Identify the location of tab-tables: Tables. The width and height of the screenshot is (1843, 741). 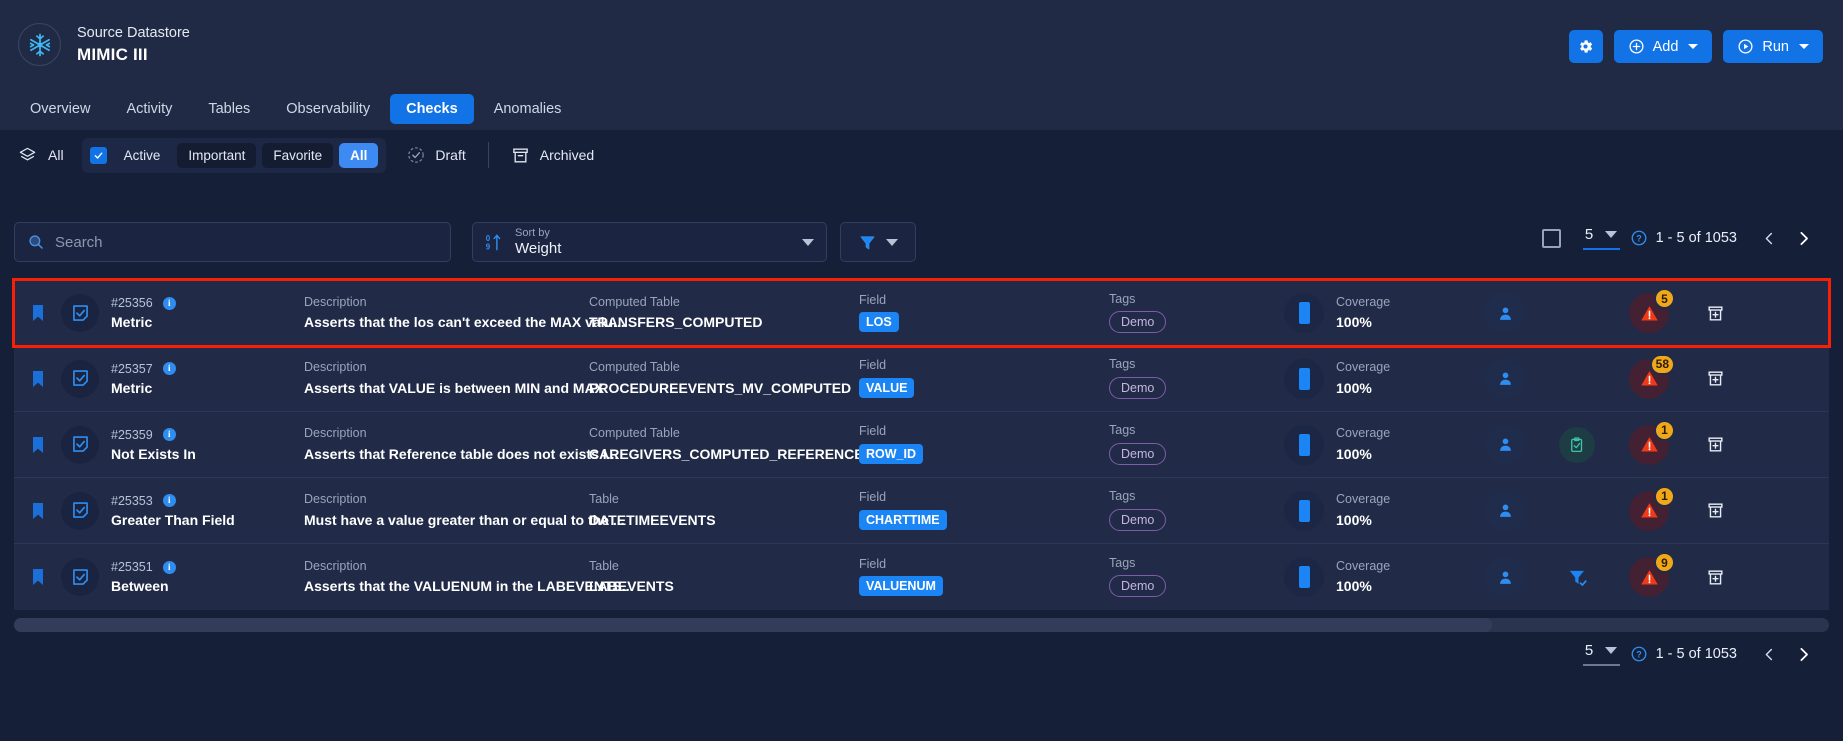
(229, 109).